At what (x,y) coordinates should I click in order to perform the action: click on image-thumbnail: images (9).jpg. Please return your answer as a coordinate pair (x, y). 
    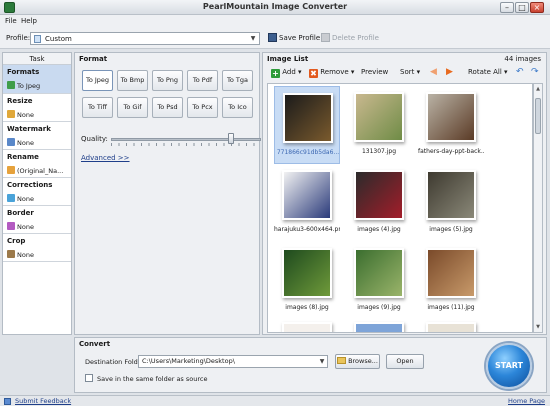
    Looking at the image, I should click on (379, 281).